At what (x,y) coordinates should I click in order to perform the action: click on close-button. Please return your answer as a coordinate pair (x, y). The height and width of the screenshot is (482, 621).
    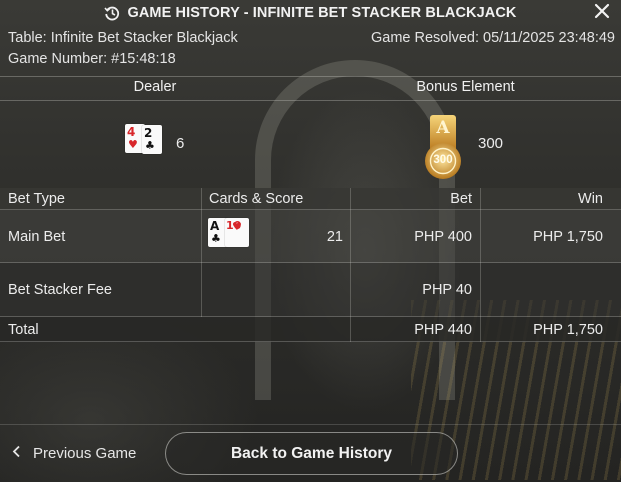
    Looking at the image, I should click on (602, 13).